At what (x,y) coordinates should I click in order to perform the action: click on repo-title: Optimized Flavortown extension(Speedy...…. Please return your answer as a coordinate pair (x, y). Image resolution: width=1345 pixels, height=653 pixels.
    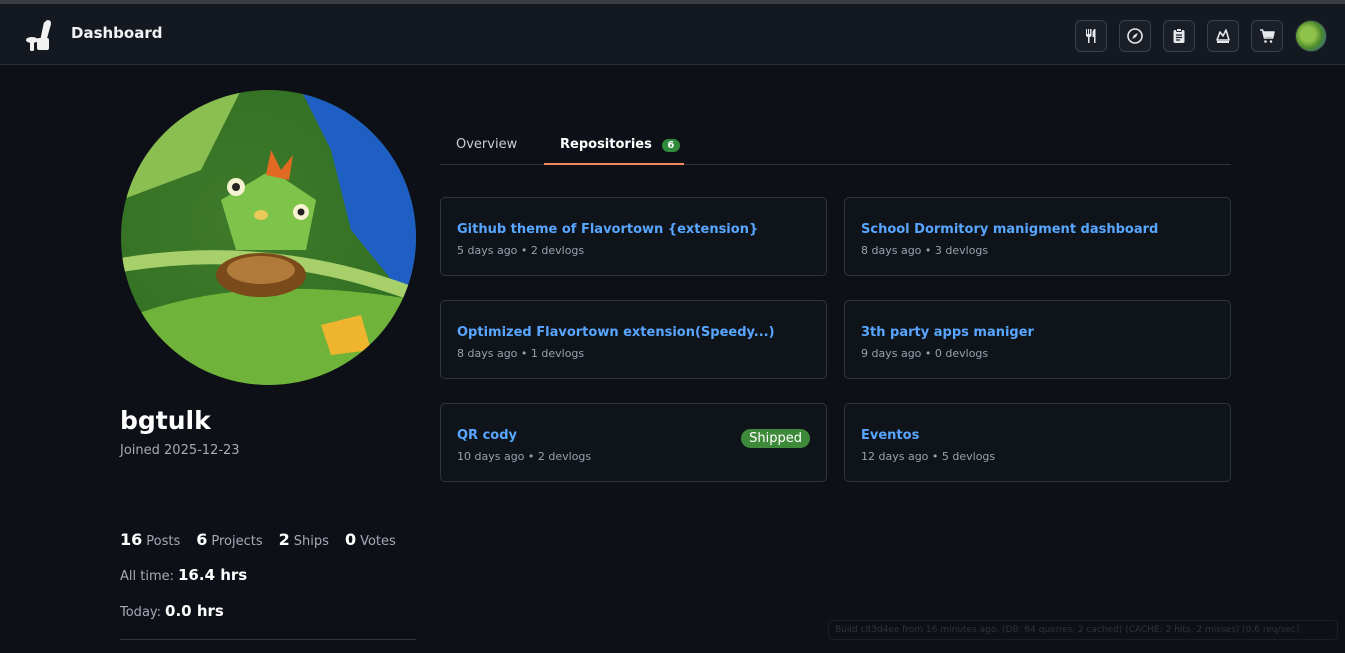
    Looking at the image, I should click on (616, 332).